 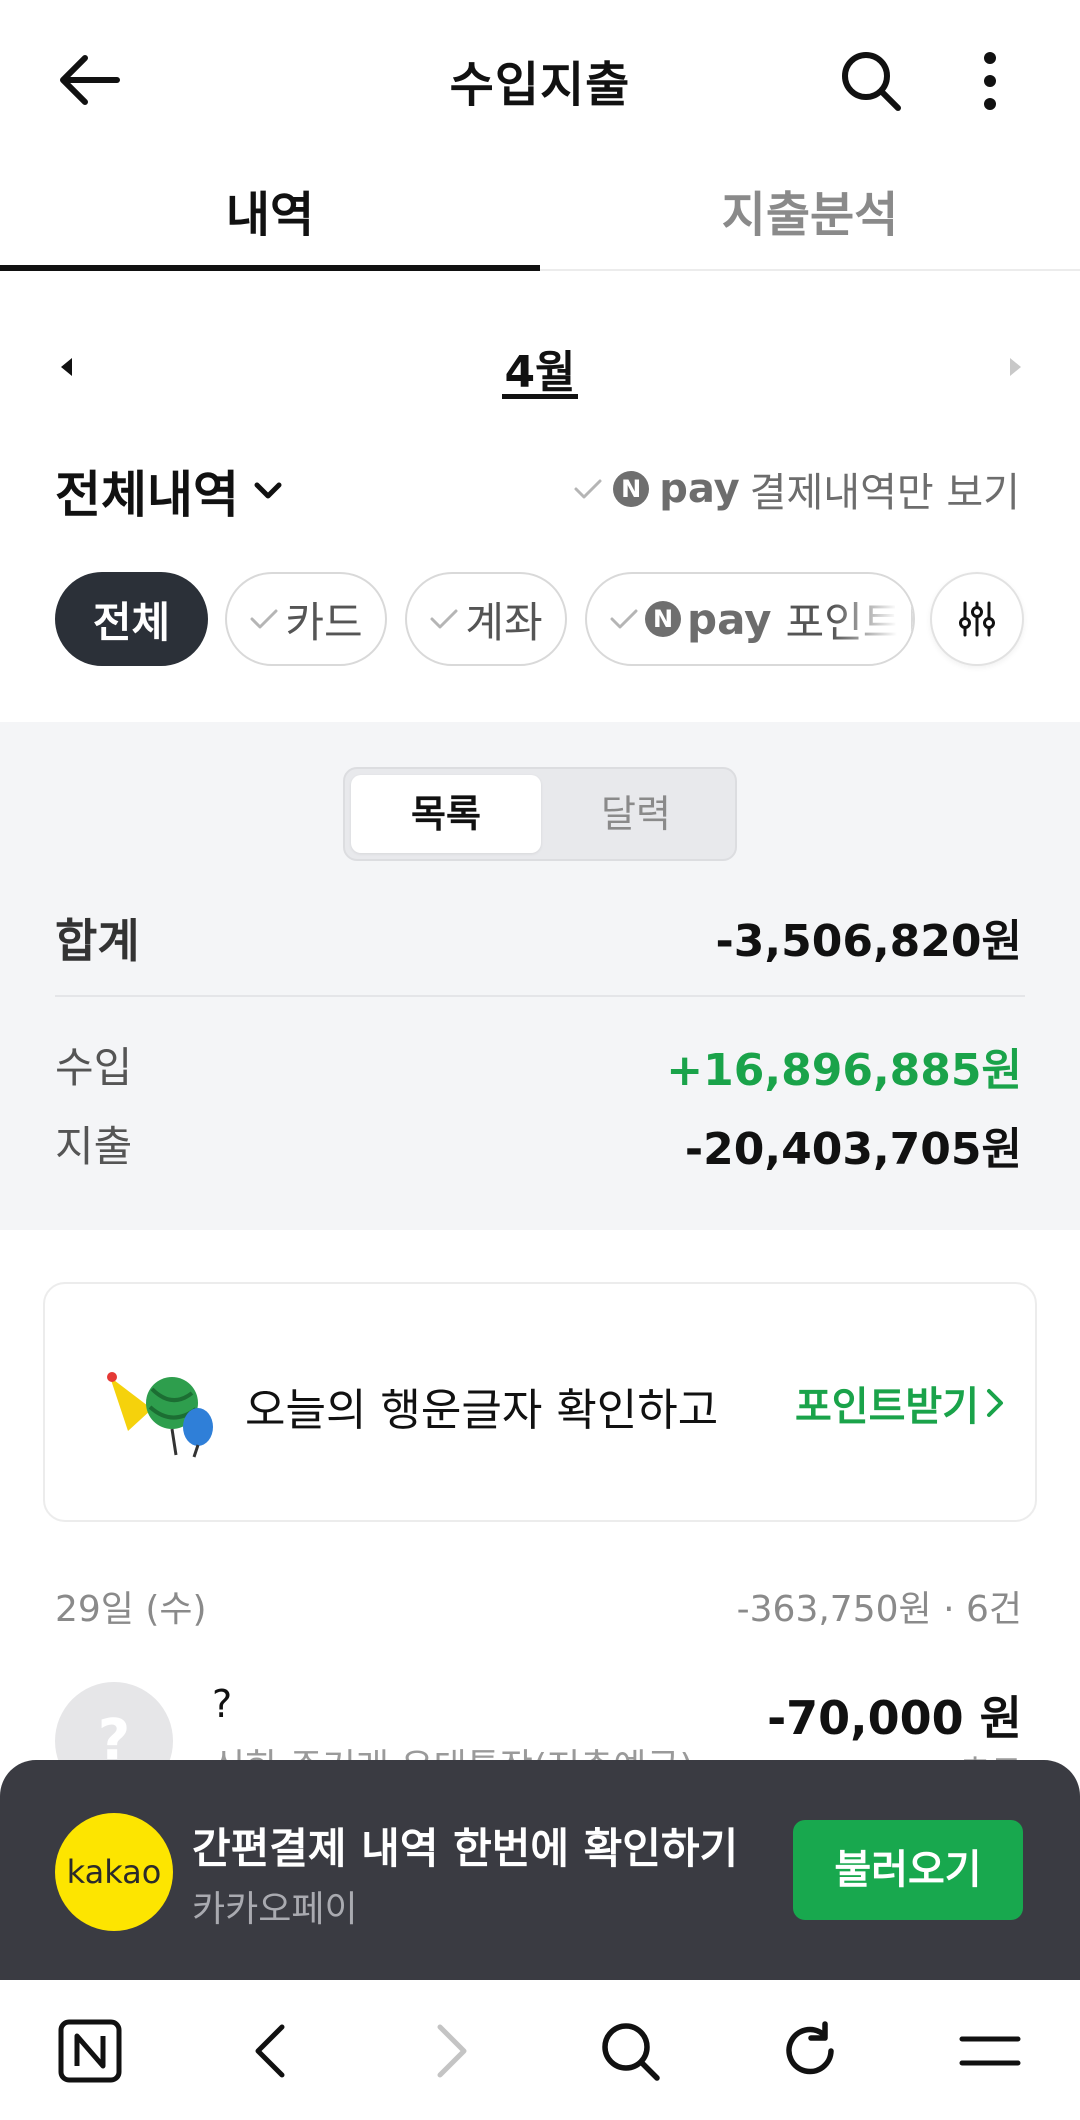 I want to click on get-points-link: 포인트받기, so click(x=900, y=1403).